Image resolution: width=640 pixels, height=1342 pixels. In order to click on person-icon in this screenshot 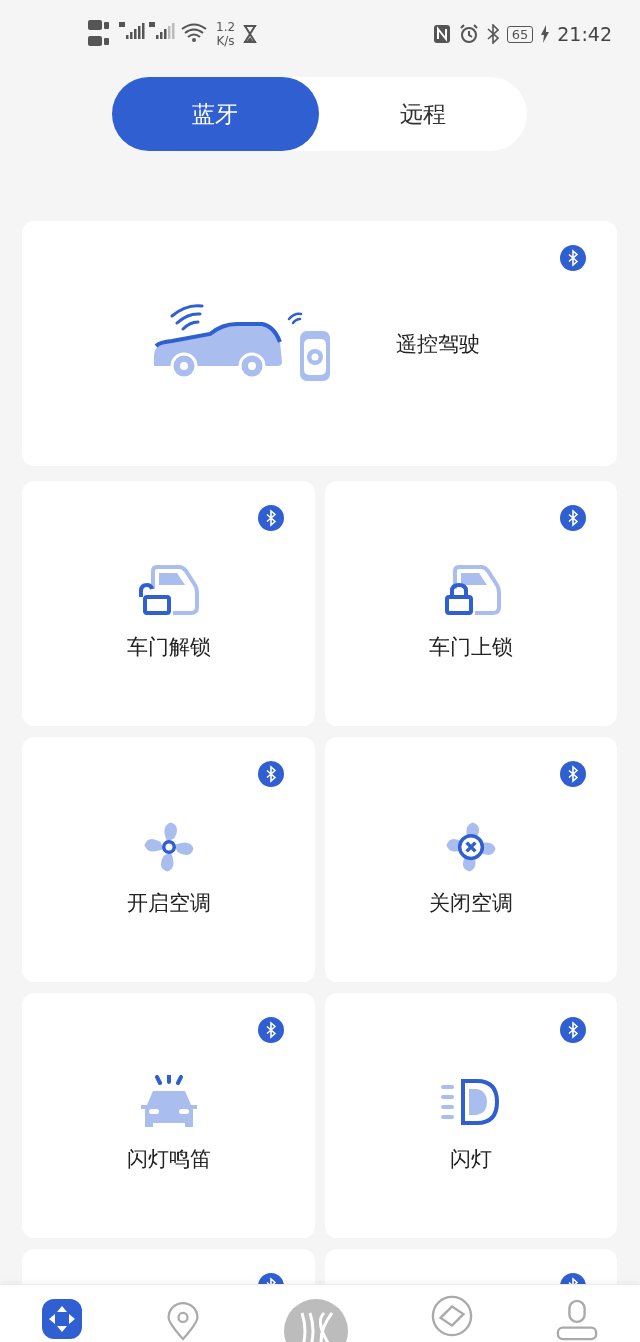, I will do `click(577, 1320)`.